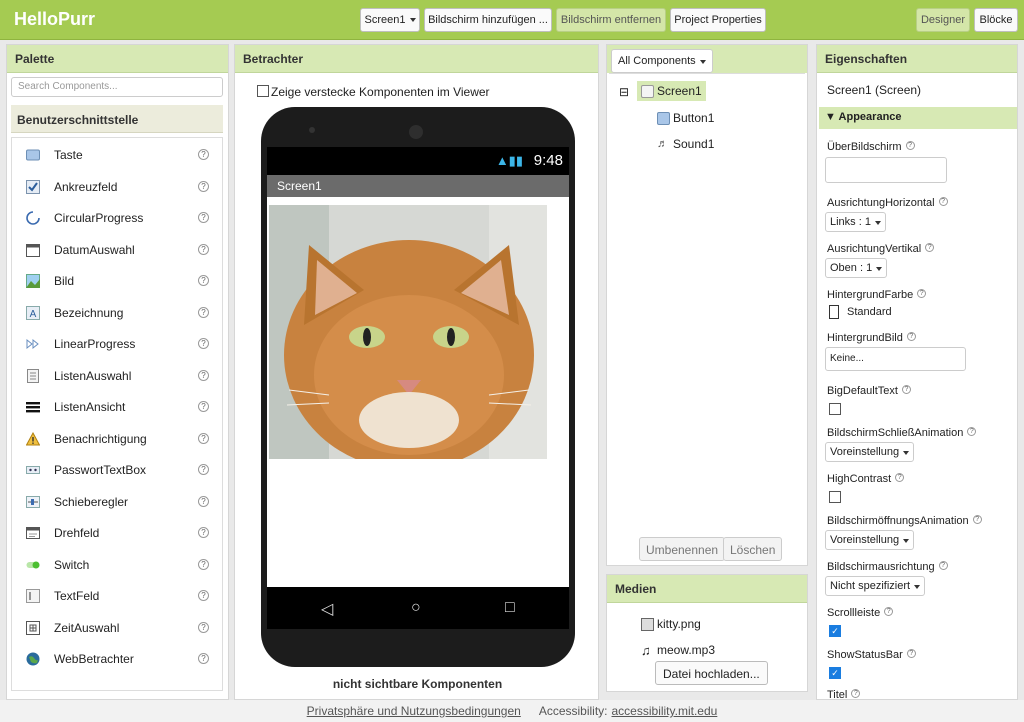 This screenshot has width=1024, height=722. What do you see at coordinates (117, 218) in the screenshot?
I see `palette-item-circular-progress: CircularProgress?` at bounding box center [117, 218].